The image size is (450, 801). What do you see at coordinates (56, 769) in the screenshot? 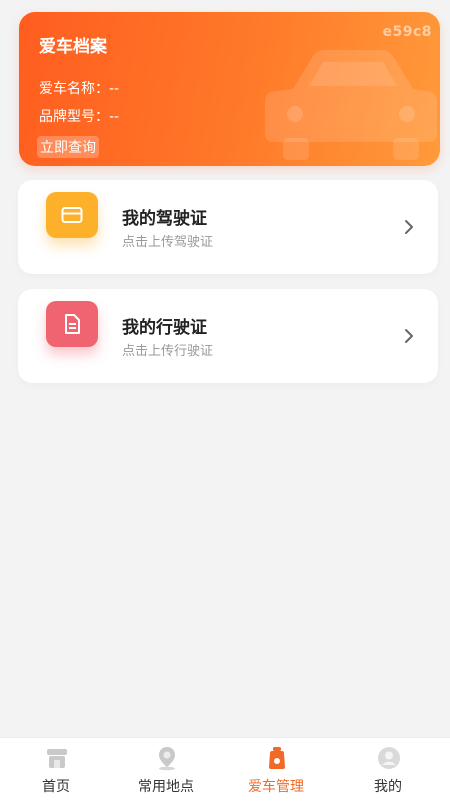
I see `tab-home: 首页` at bounding box center [56, 769].